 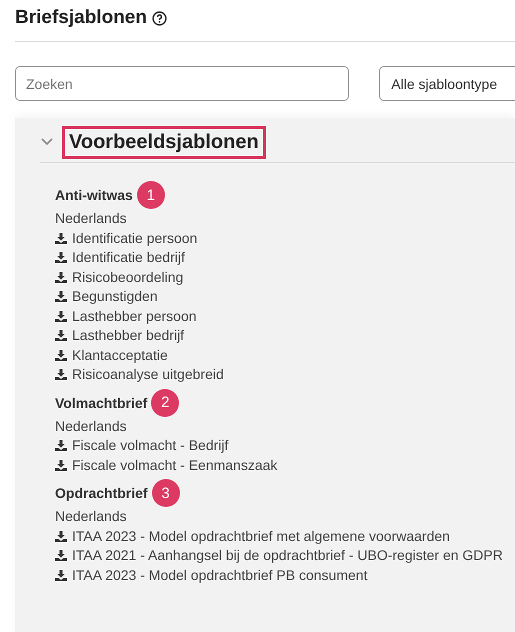 I want to click on template-link: ITAA 2023 - Model opdrachtbrief PB consument, so click(x=285, y=575).